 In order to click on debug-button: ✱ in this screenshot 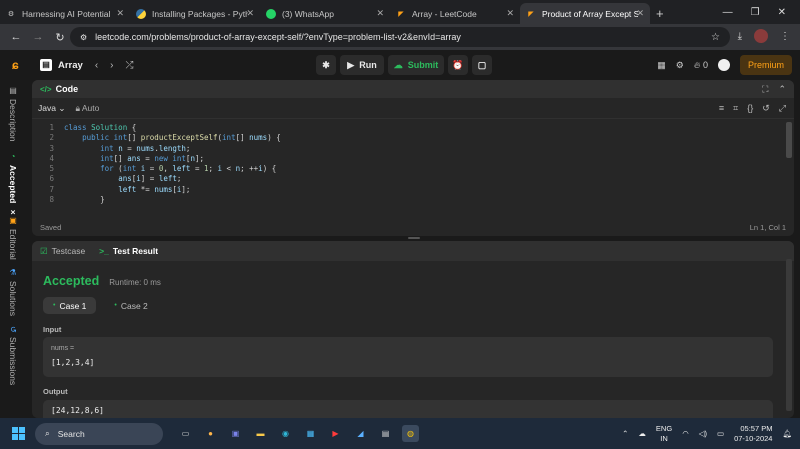, I will do `click(326, 65)`.